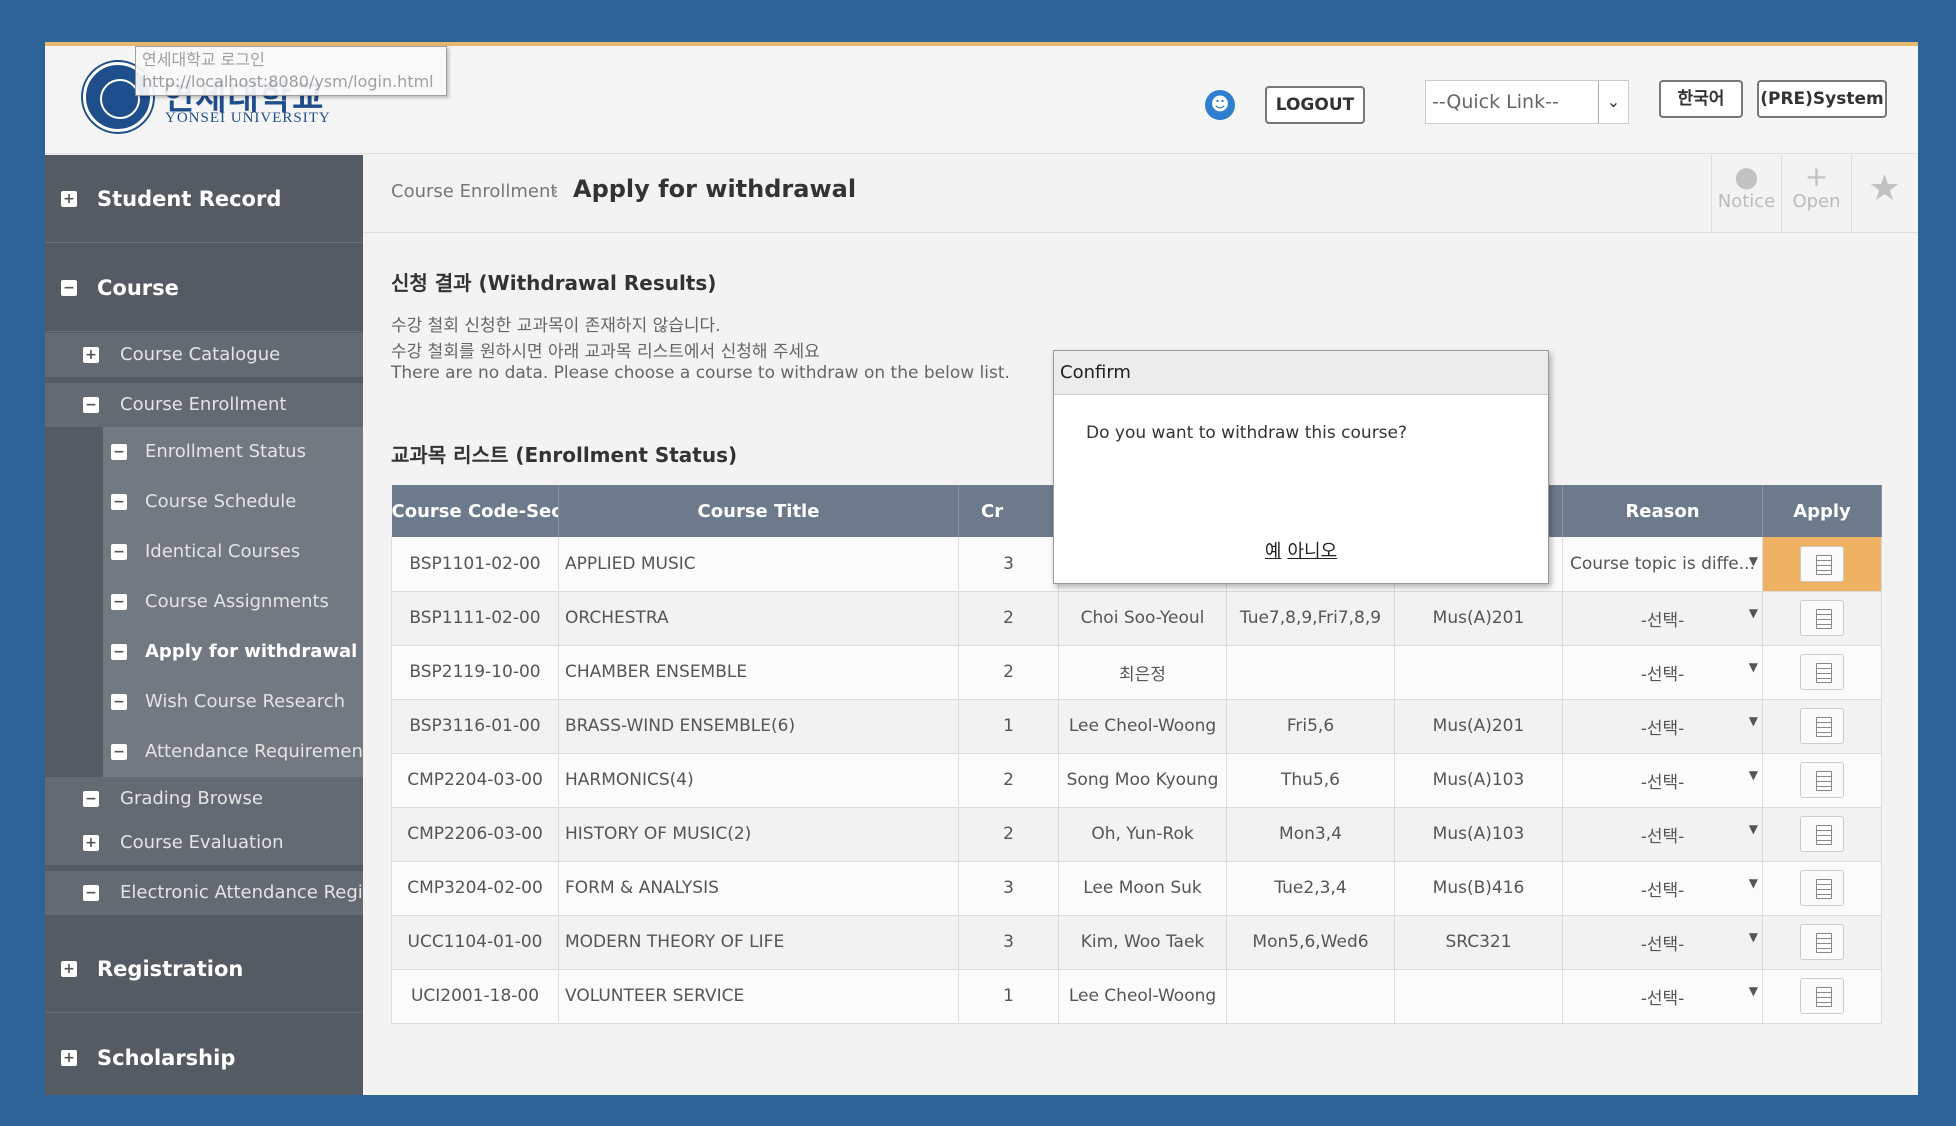 The image size is (1956, 1126). Describe the element at coordinates (1142, 780) in the screenshot. I see `cell-professor: Song Moo Kyoung` at that location.